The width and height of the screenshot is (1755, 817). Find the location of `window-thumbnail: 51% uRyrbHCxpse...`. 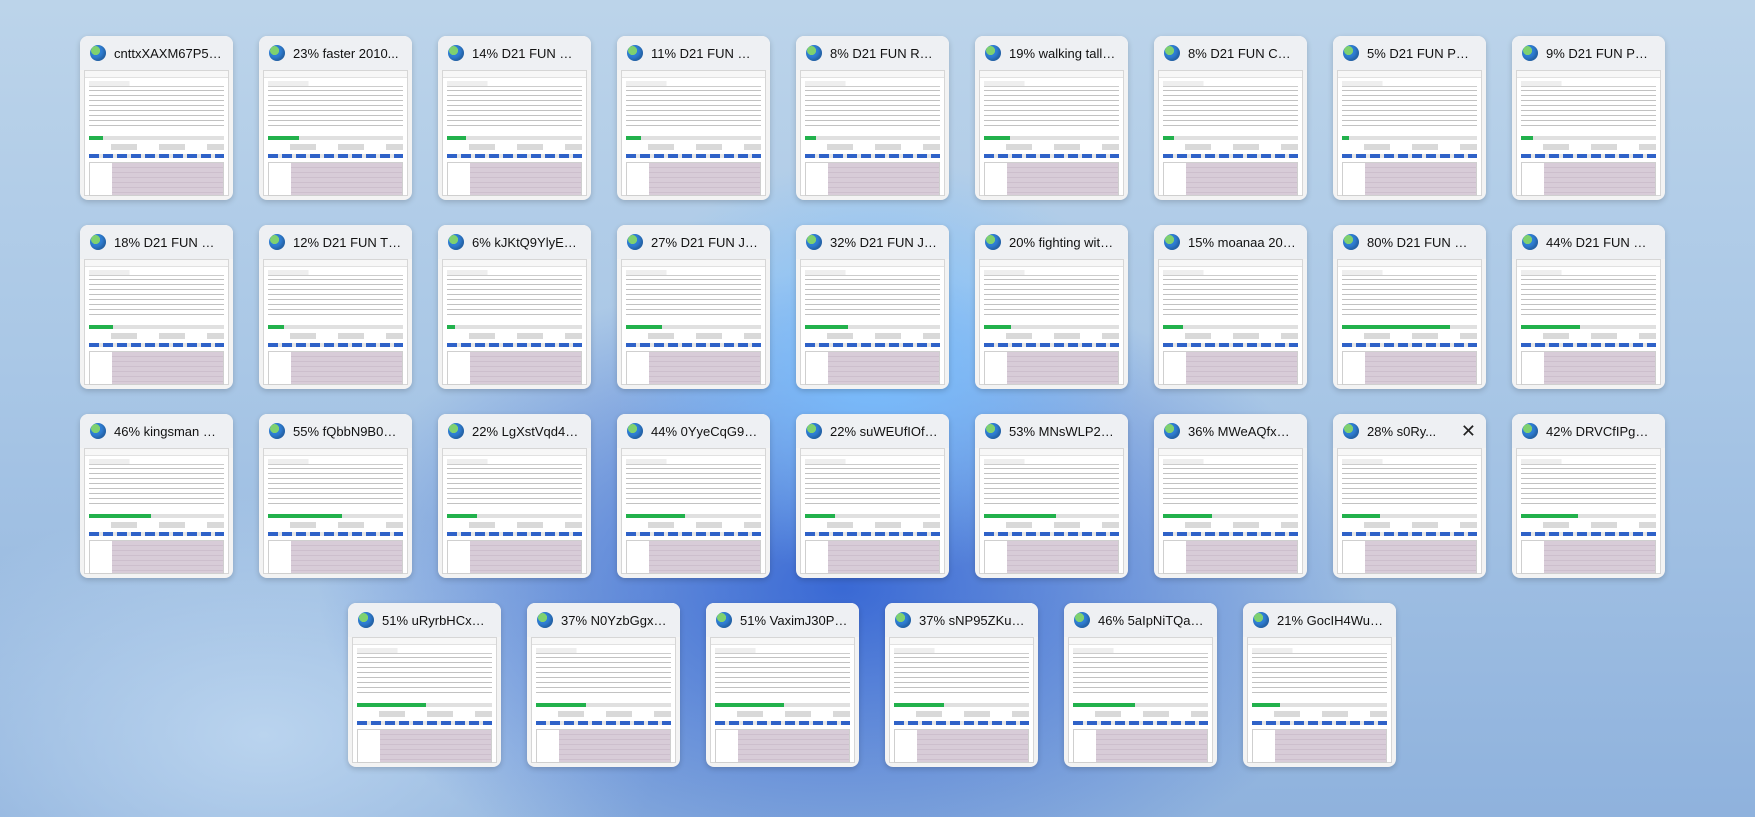

window-thumbnail: 51% uRyrbHCxpse... is located at coordinates (424, 685).